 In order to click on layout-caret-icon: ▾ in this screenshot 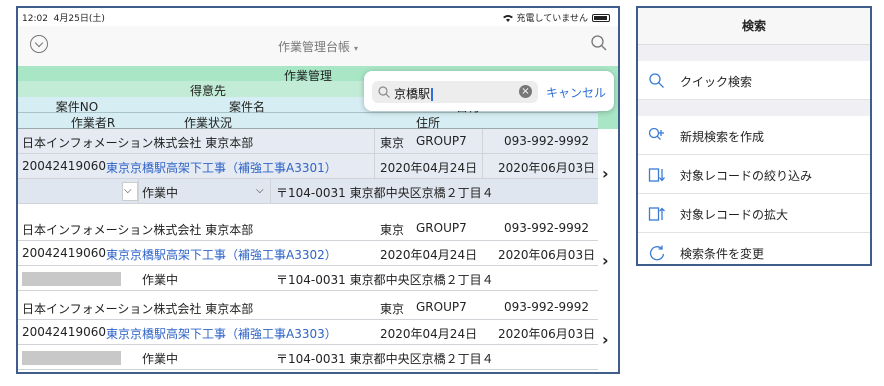, I will do `click(356, 48)`.